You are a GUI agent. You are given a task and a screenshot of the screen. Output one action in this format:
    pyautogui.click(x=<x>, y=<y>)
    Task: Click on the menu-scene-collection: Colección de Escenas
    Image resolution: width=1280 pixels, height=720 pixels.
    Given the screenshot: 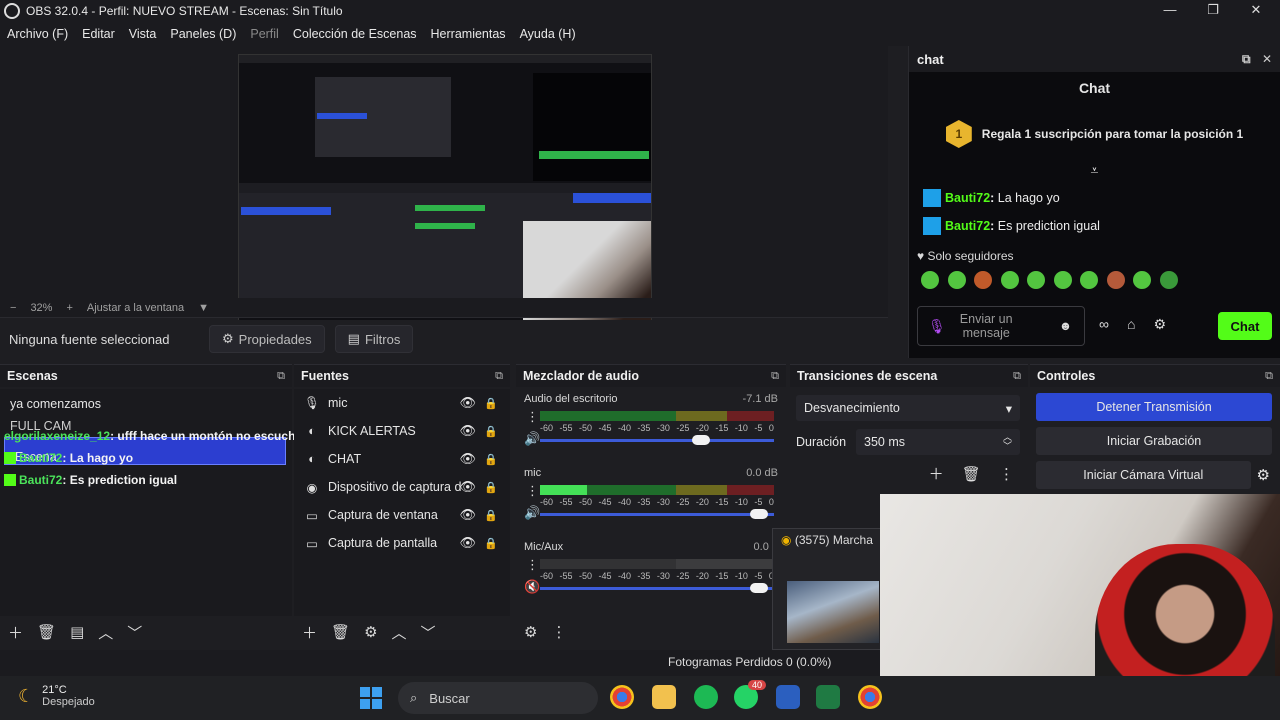 What is the action you would take?
    pyautogui.click(x=355, y=34)
    